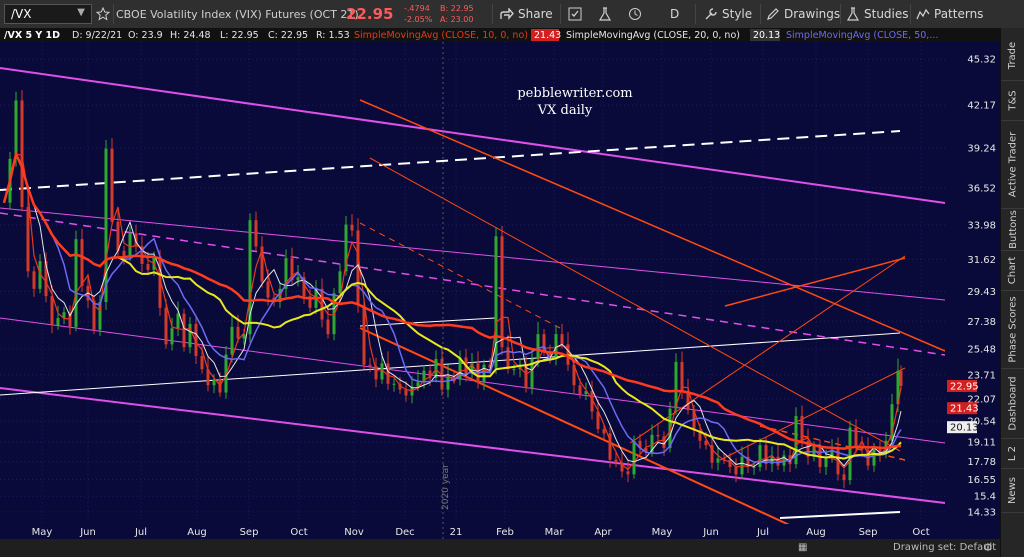 This screenshot has height=557, width=1024. I want to click on header-low: L: 22.95, so click(239, 35).